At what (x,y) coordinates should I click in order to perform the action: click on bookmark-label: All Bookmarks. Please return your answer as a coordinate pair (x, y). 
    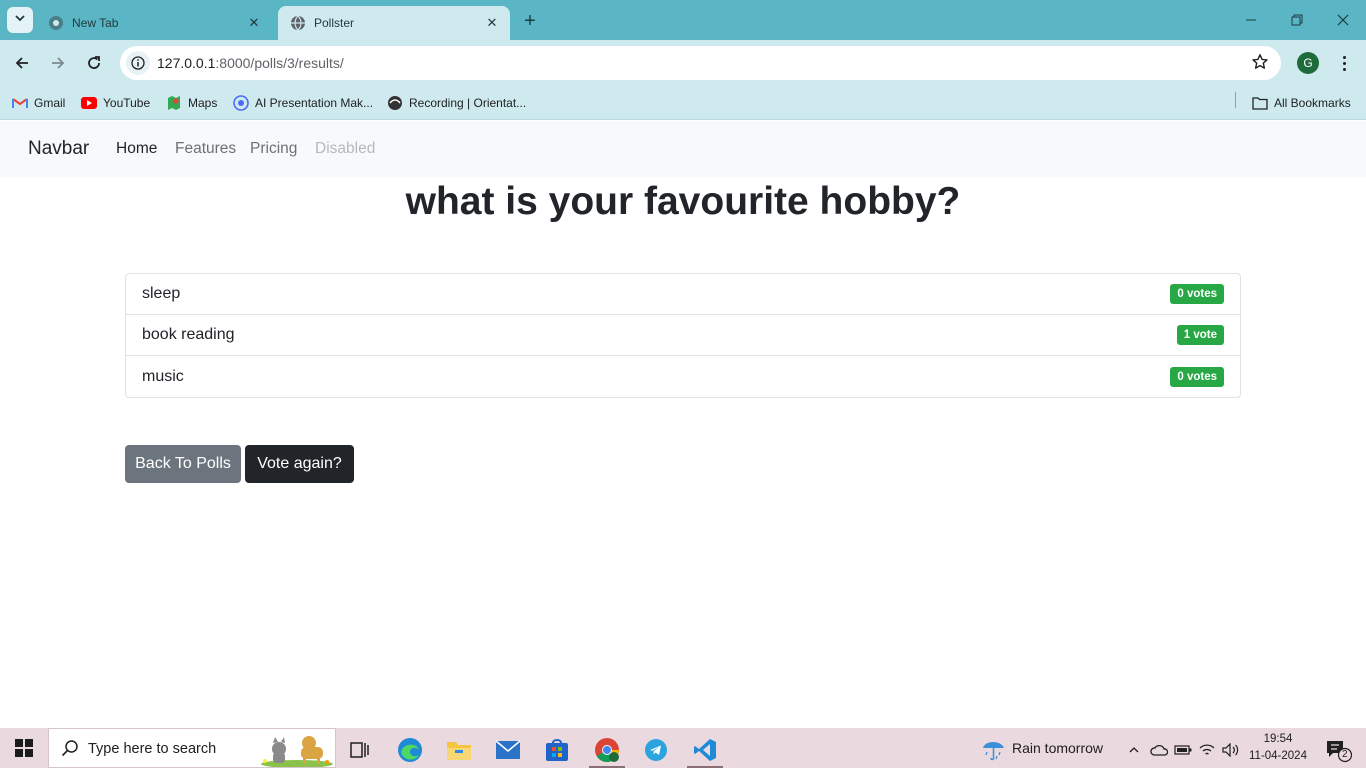
    Looking at the image, I should click on (1312, 103).